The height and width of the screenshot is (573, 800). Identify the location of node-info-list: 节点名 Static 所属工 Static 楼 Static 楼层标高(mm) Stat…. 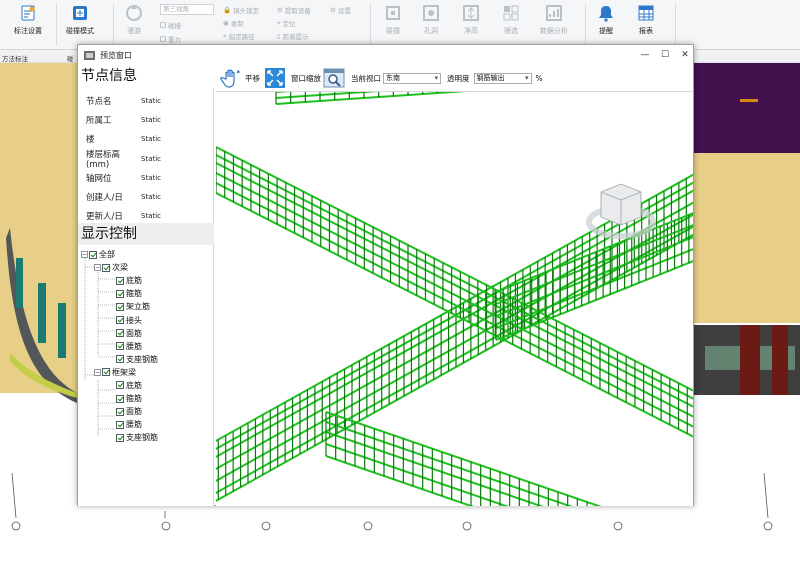
(145, 155).